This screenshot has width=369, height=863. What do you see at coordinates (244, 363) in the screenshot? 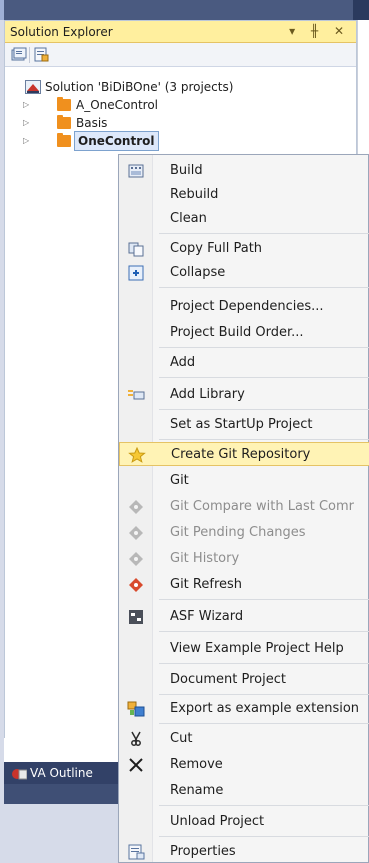
I see `menu-item-add: Add` at bounding box center [244, 363].